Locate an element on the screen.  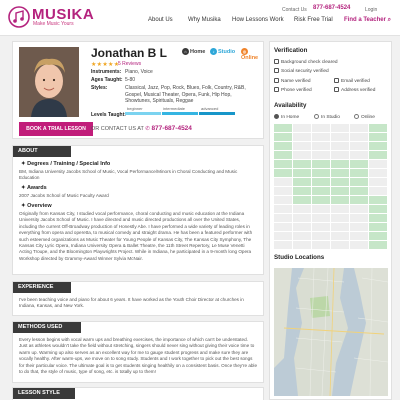
user-icon is located at coordinates (276, 80).